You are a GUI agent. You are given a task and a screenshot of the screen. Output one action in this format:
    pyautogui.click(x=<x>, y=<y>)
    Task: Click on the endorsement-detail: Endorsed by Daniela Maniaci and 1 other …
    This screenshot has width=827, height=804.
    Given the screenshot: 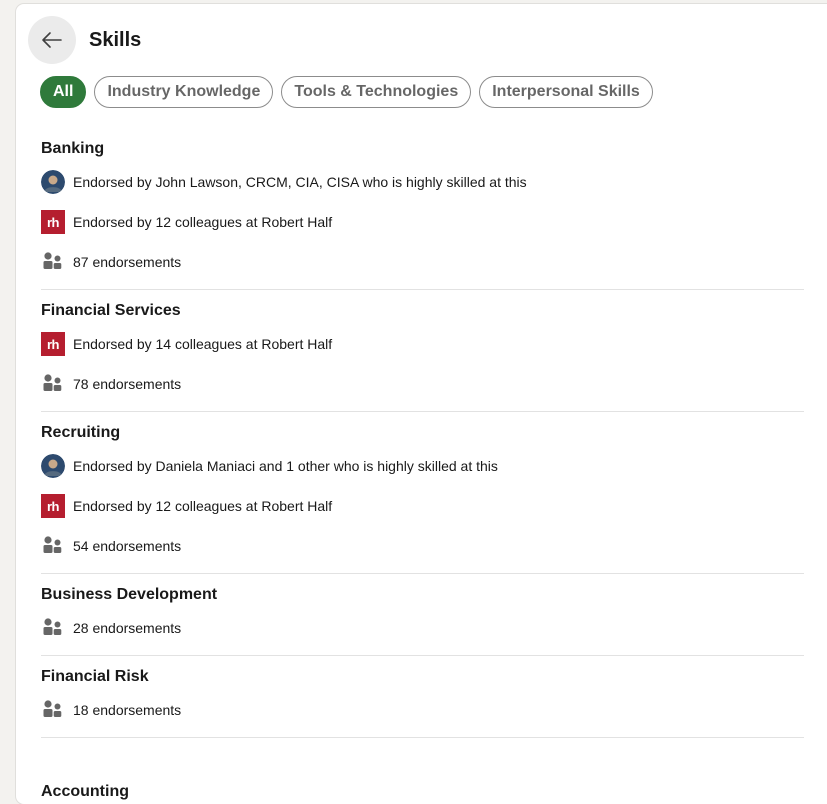 What is the action you would take?
    pyautogui.click(x=422, y=466)
    